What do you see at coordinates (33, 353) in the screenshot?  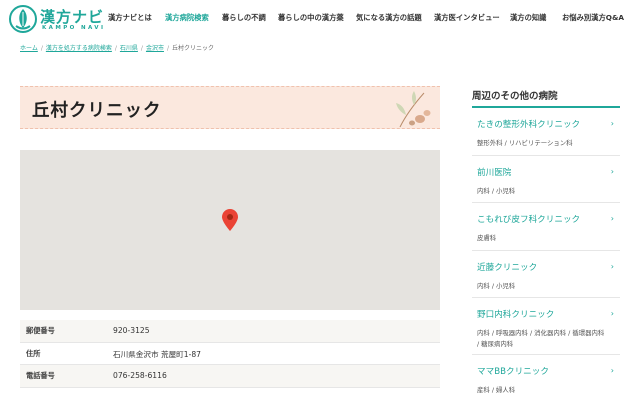 I see `info-label: 住所` at bounding box center [33, 353].